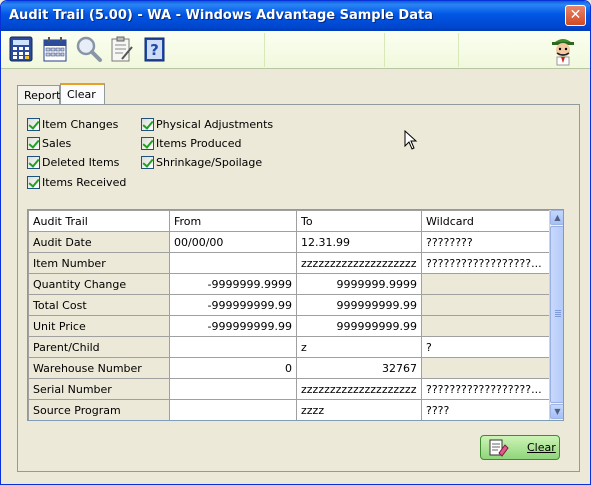 This screenshot has height=485, width=591. I want to click on table-row: Source Program zzzz ????, so click(289, 409).